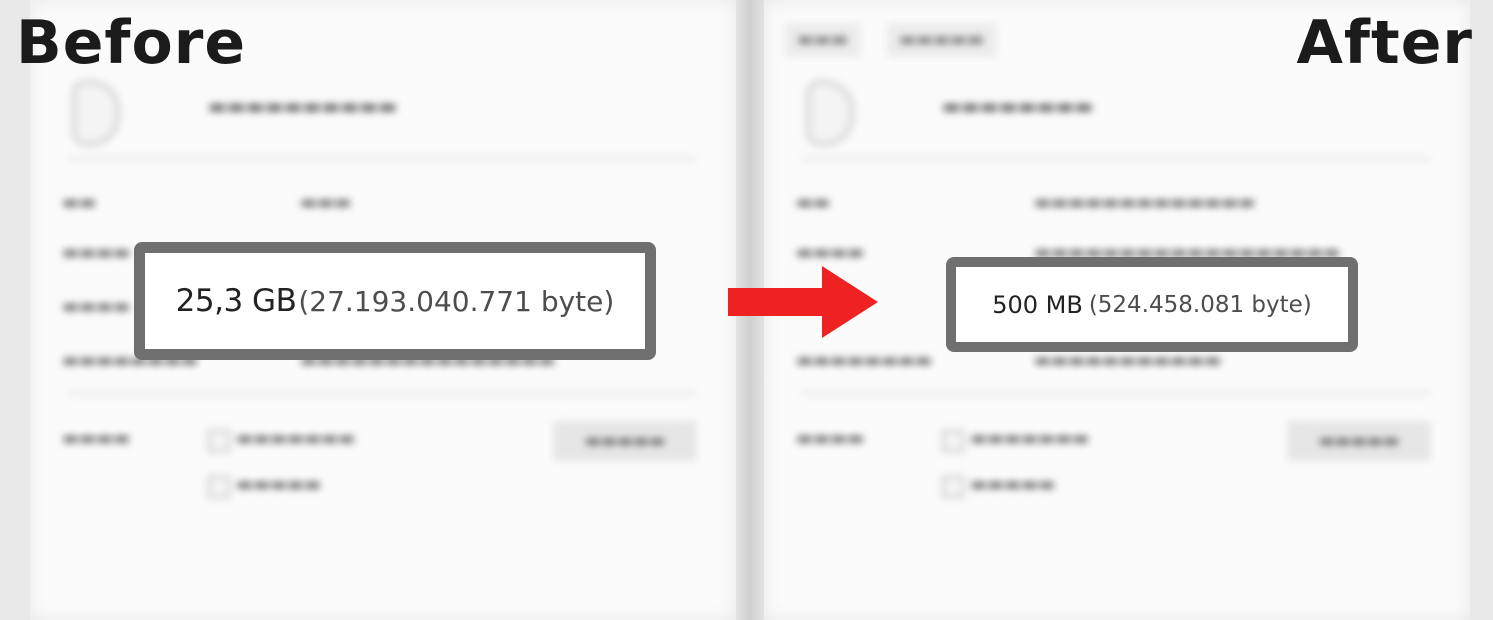 The image size is (1493, 620). Describe the element at coordinates (1384, 43) in the screenshot. I see `after-heading: After` at that location.